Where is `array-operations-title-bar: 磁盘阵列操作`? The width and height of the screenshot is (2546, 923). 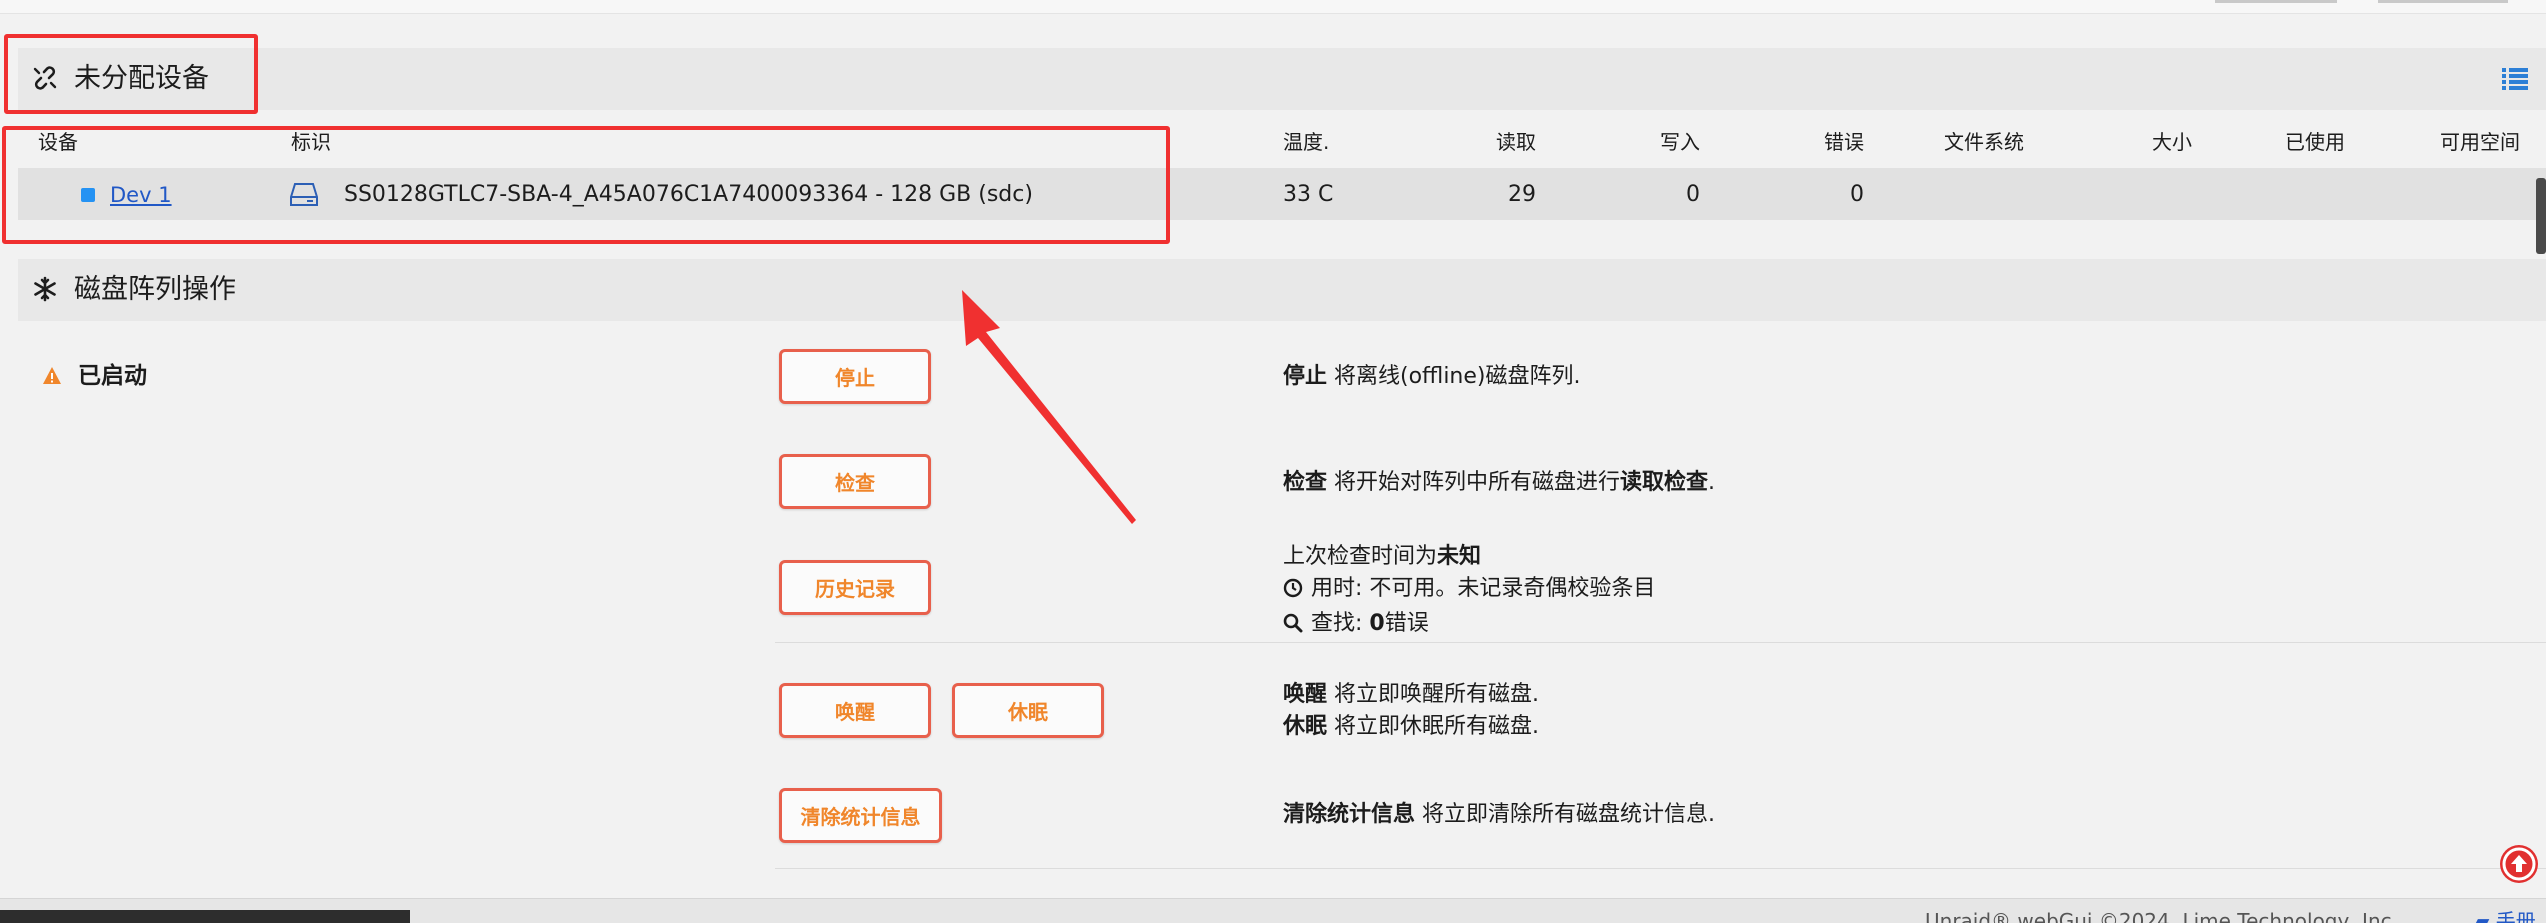 array-operations-title-bar: 磁盘阵列操作 is located at coordinates (1282, 290).